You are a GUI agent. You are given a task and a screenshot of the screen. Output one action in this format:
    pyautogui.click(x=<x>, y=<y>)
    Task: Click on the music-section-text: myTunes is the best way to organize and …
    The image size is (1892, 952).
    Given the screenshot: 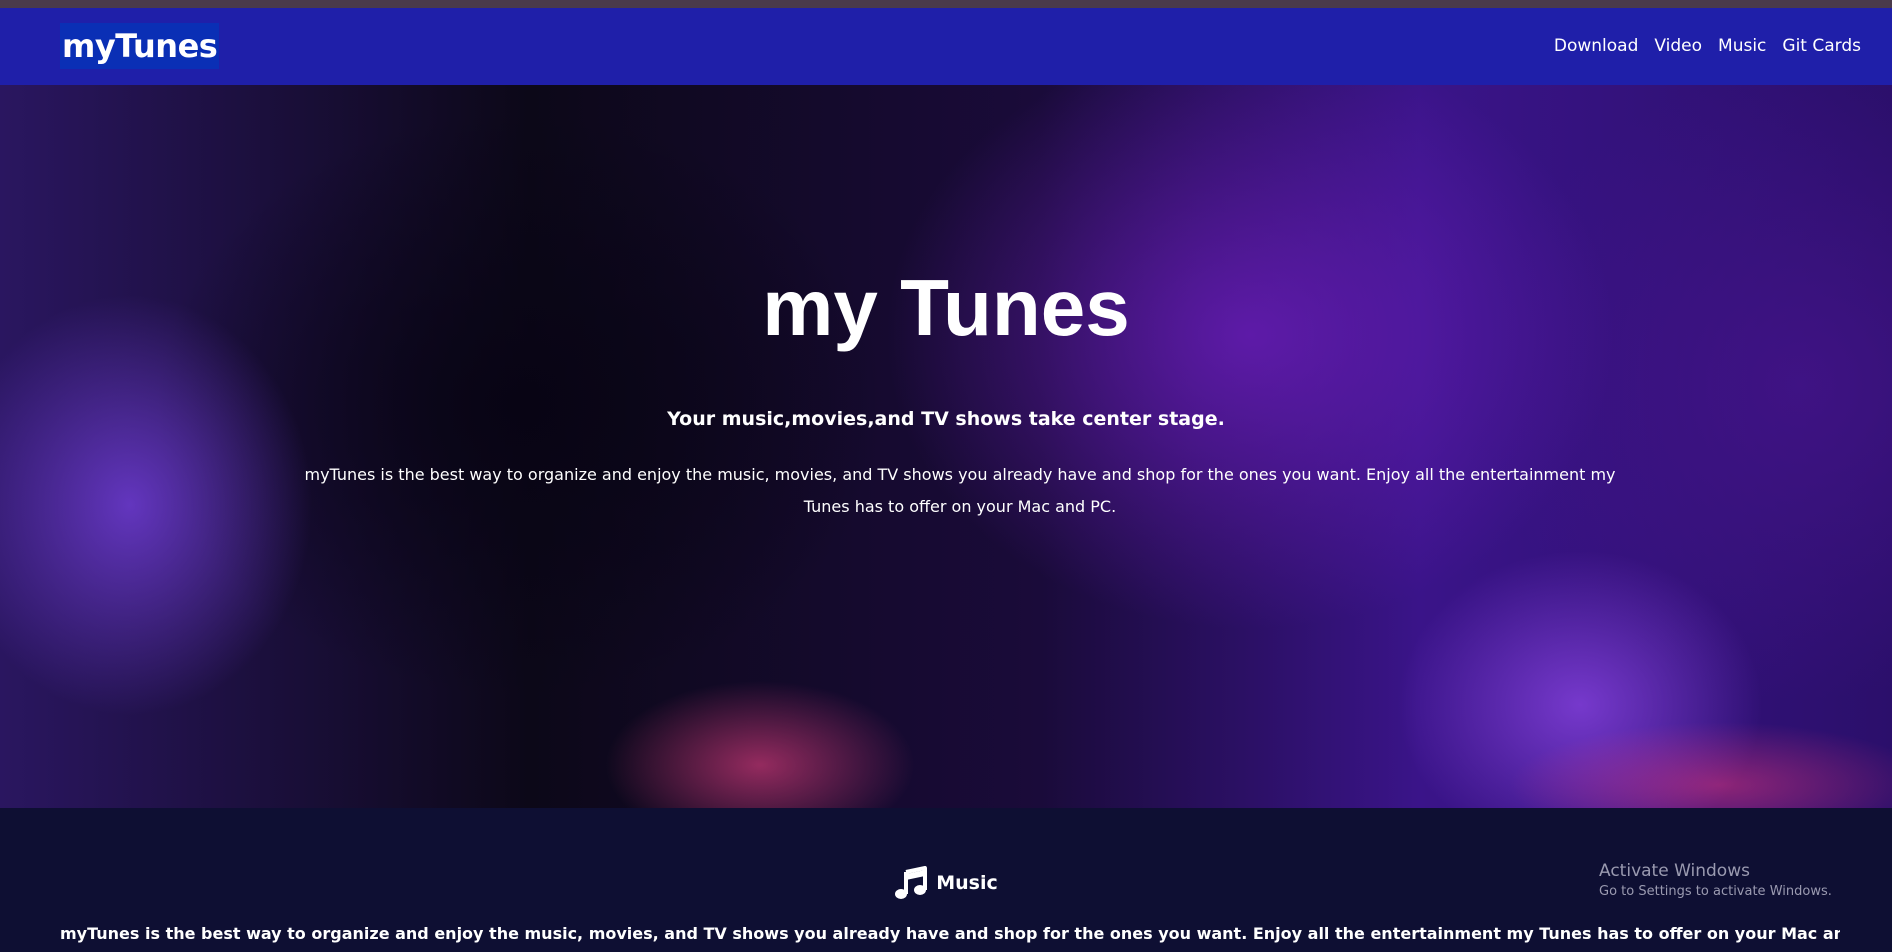 What is the action you would take?
    pyautogui.click(x=950, y=933)
    